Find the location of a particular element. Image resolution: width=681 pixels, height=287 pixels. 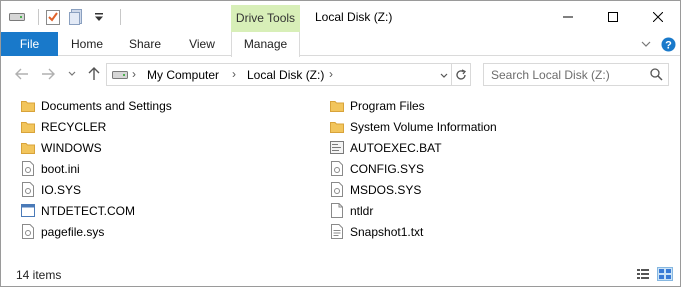

forward-arrow-icon is located at coordinates (48, 74).